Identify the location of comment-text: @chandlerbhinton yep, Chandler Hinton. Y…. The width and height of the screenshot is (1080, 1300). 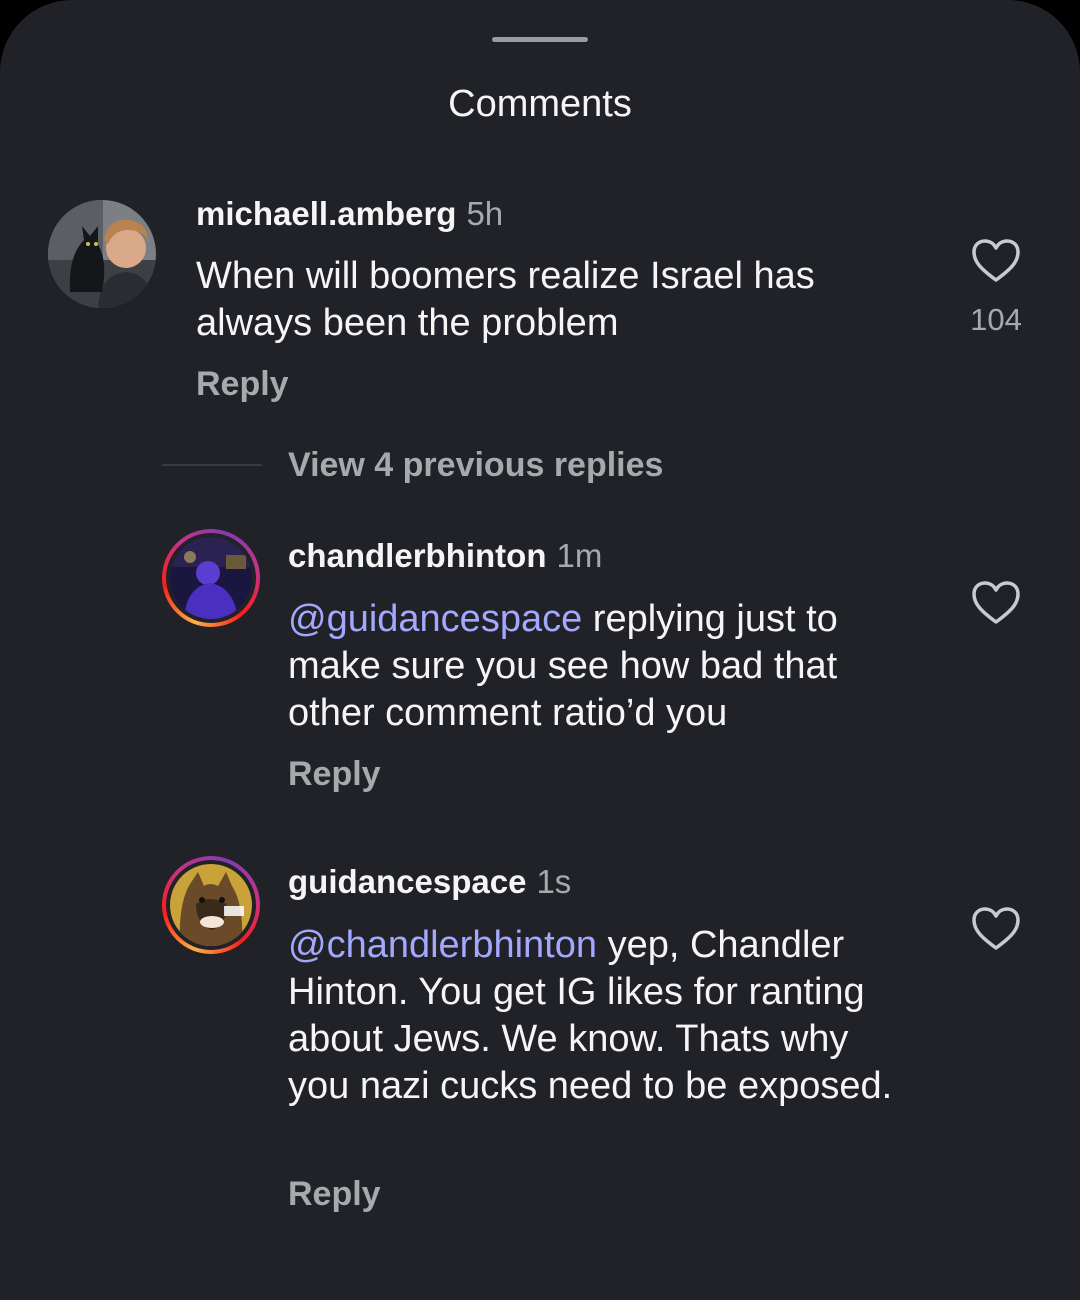
(603, 1016).